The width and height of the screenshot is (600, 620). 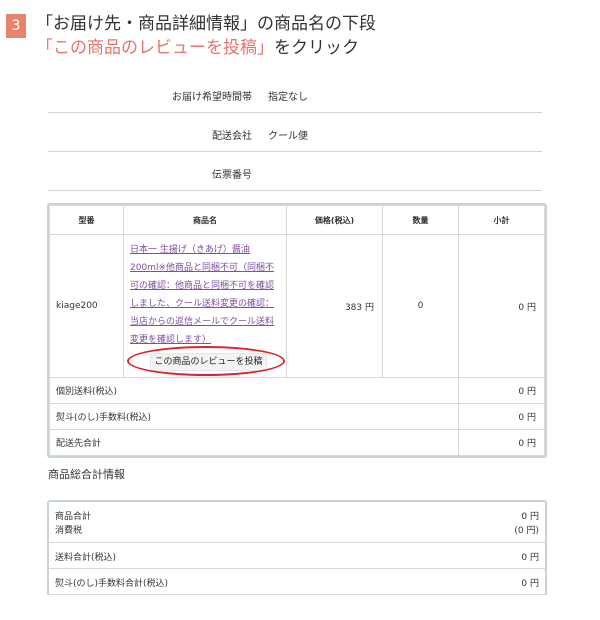 I want to click on product-total-label: 商品合計, so click(x=73, y=517).